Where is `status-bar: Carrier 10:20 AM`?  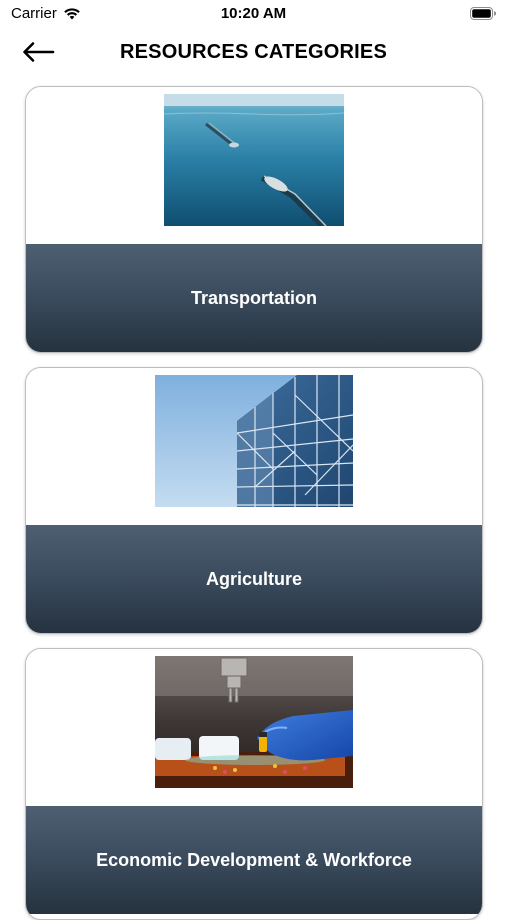
status-bar: Carrier 10:20 AM is located at coordinates (253, 14).